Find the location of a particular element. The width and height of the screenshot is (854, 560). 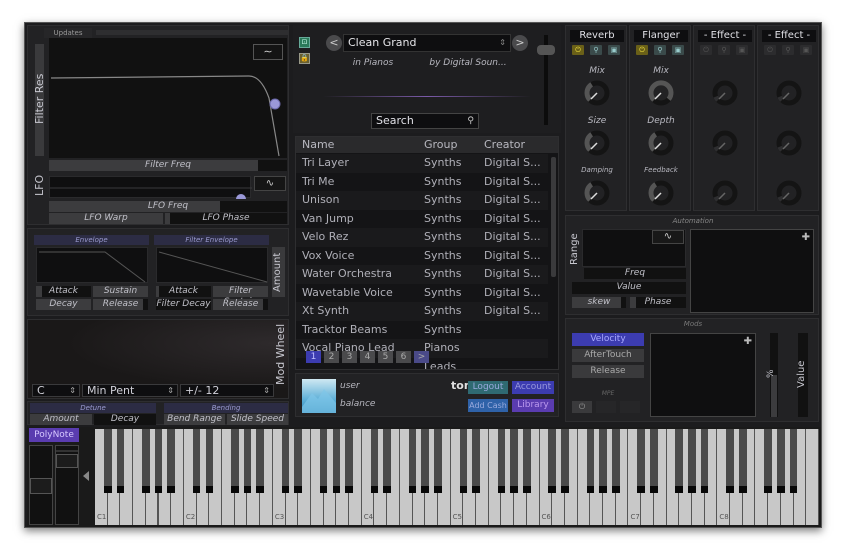

mod-source-release: Release is located at coordinates (608, 371).